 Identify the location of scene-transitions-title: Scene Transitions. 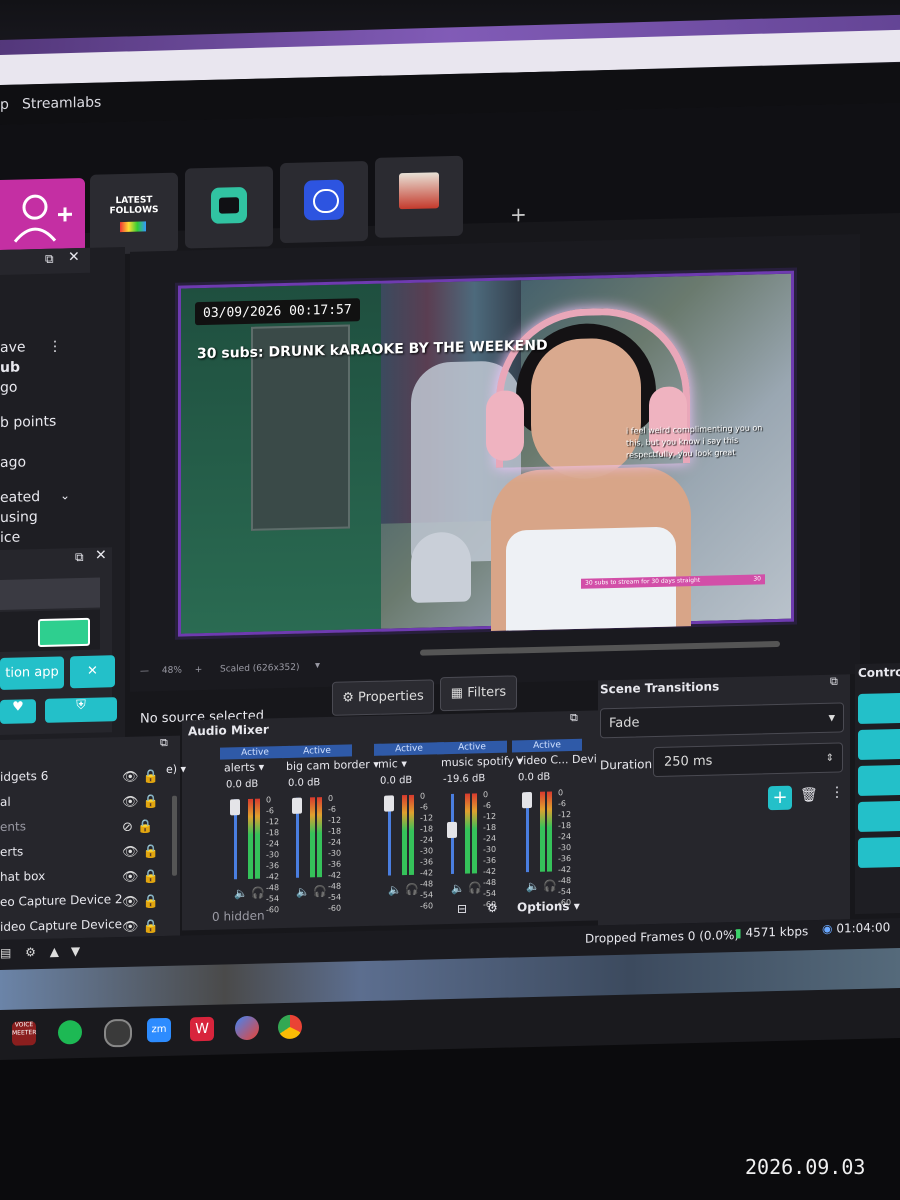
(660, 688).